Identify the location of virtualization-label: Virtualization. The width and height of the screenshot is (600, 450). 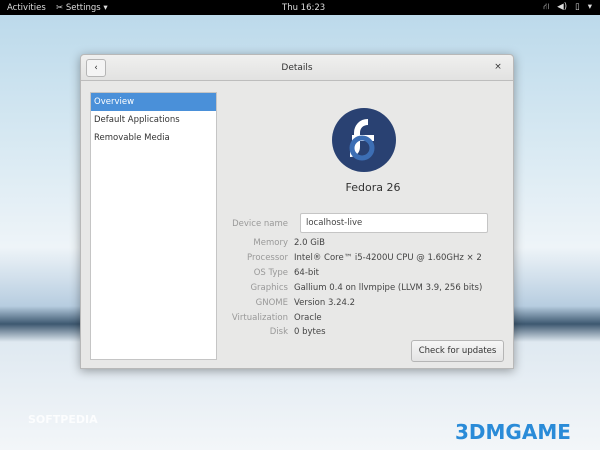
(259, 318).